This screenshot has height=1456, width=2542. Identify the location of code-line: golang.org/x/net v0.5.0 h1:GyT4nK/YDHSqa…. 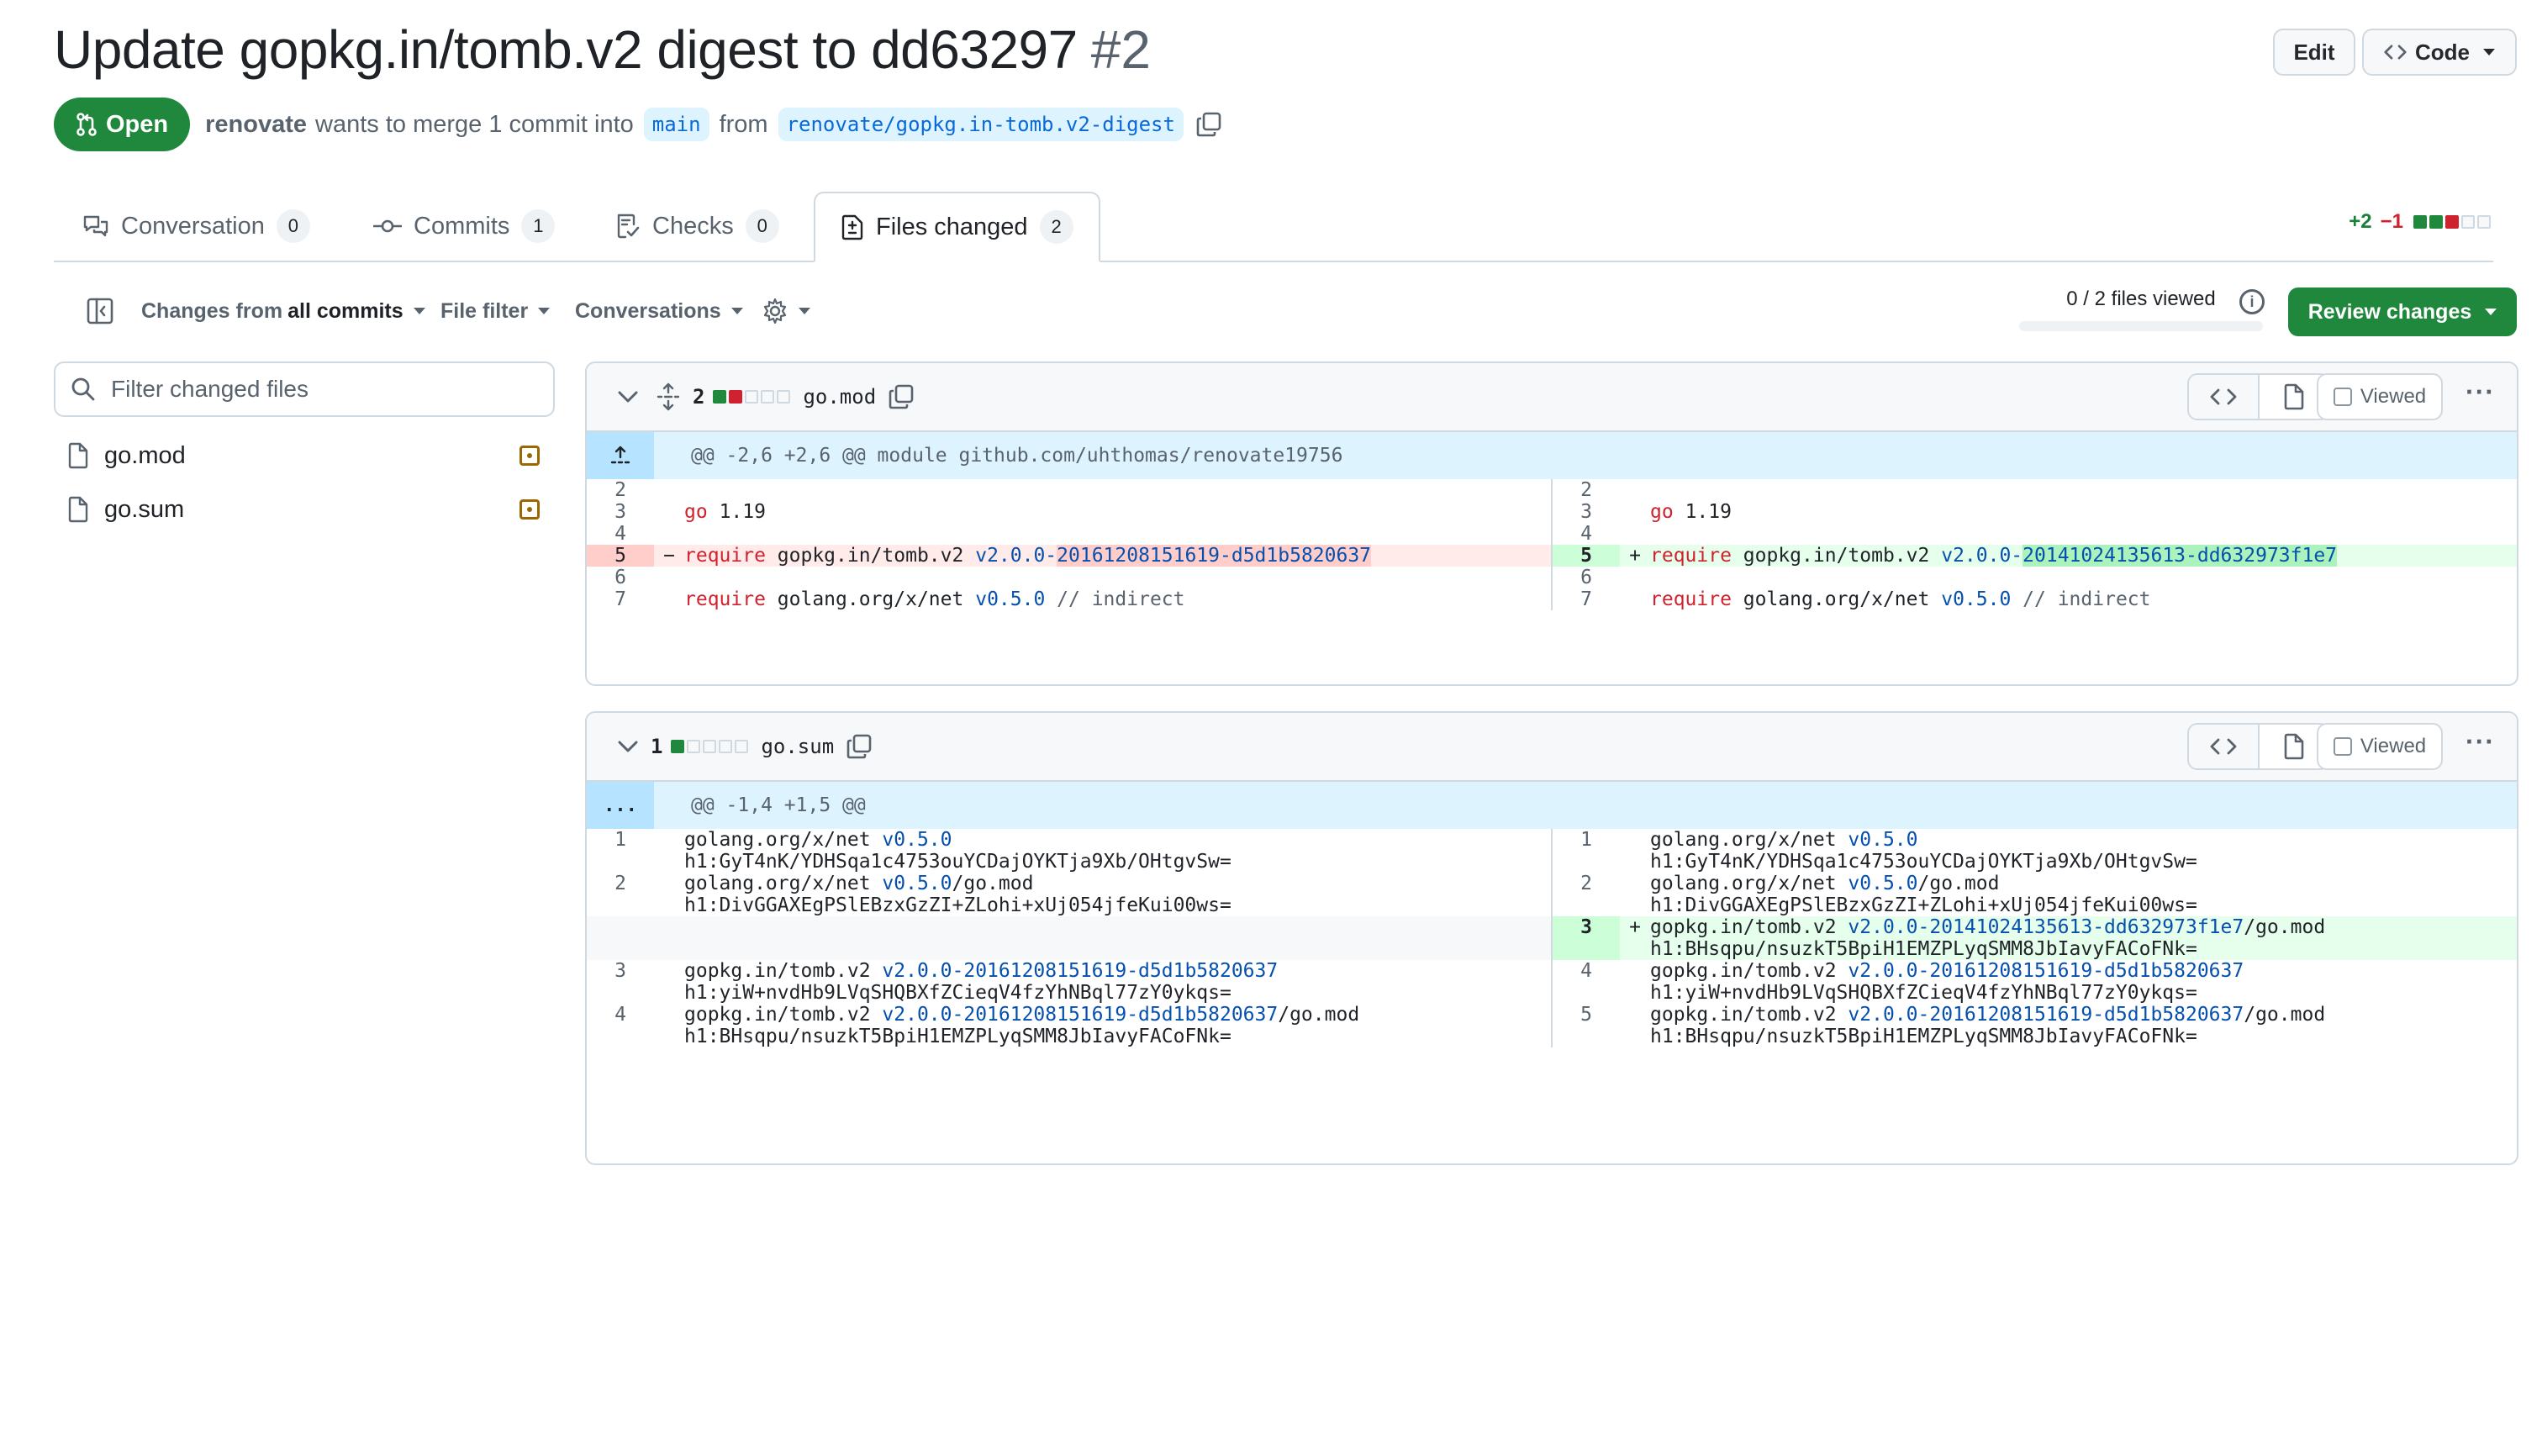
(958, 851).